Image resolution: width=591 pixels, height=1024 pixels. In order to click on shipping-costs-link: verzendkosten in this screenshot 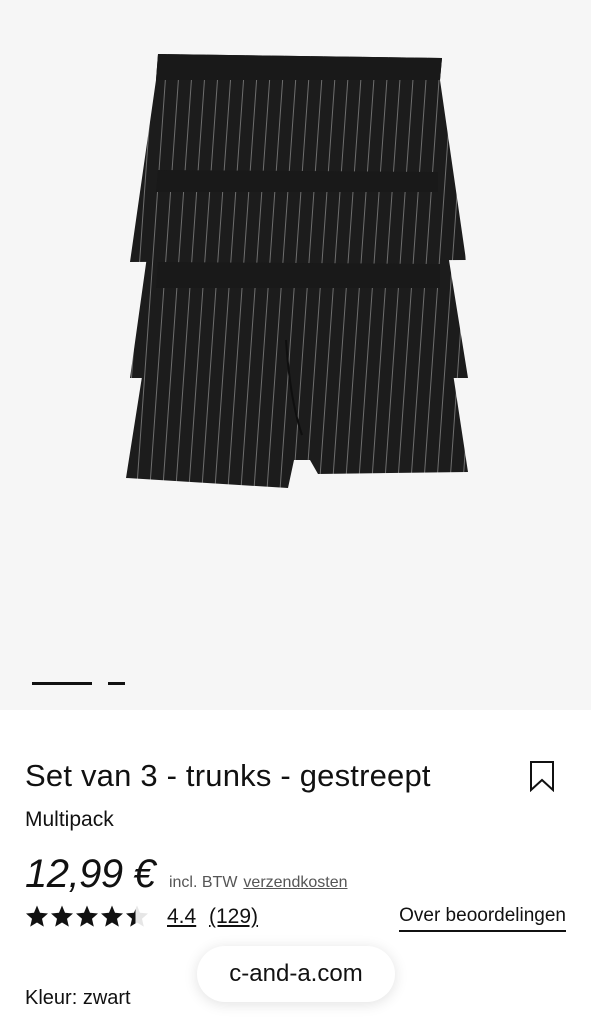, I will do `click(295, 883)`.